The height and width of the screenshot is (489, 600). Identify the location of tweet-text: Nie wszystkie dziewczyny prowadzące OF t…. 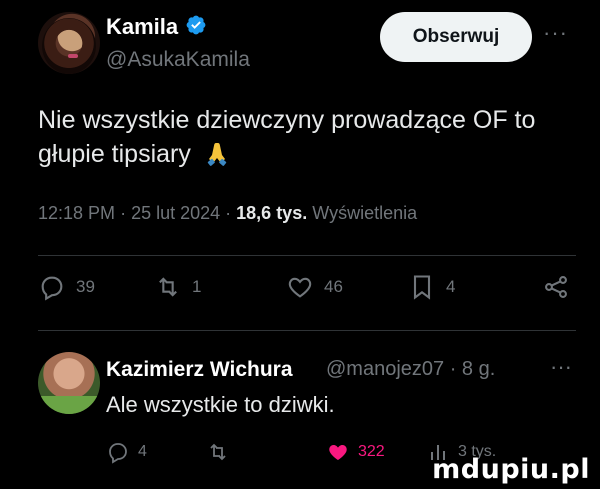
(308, 137).